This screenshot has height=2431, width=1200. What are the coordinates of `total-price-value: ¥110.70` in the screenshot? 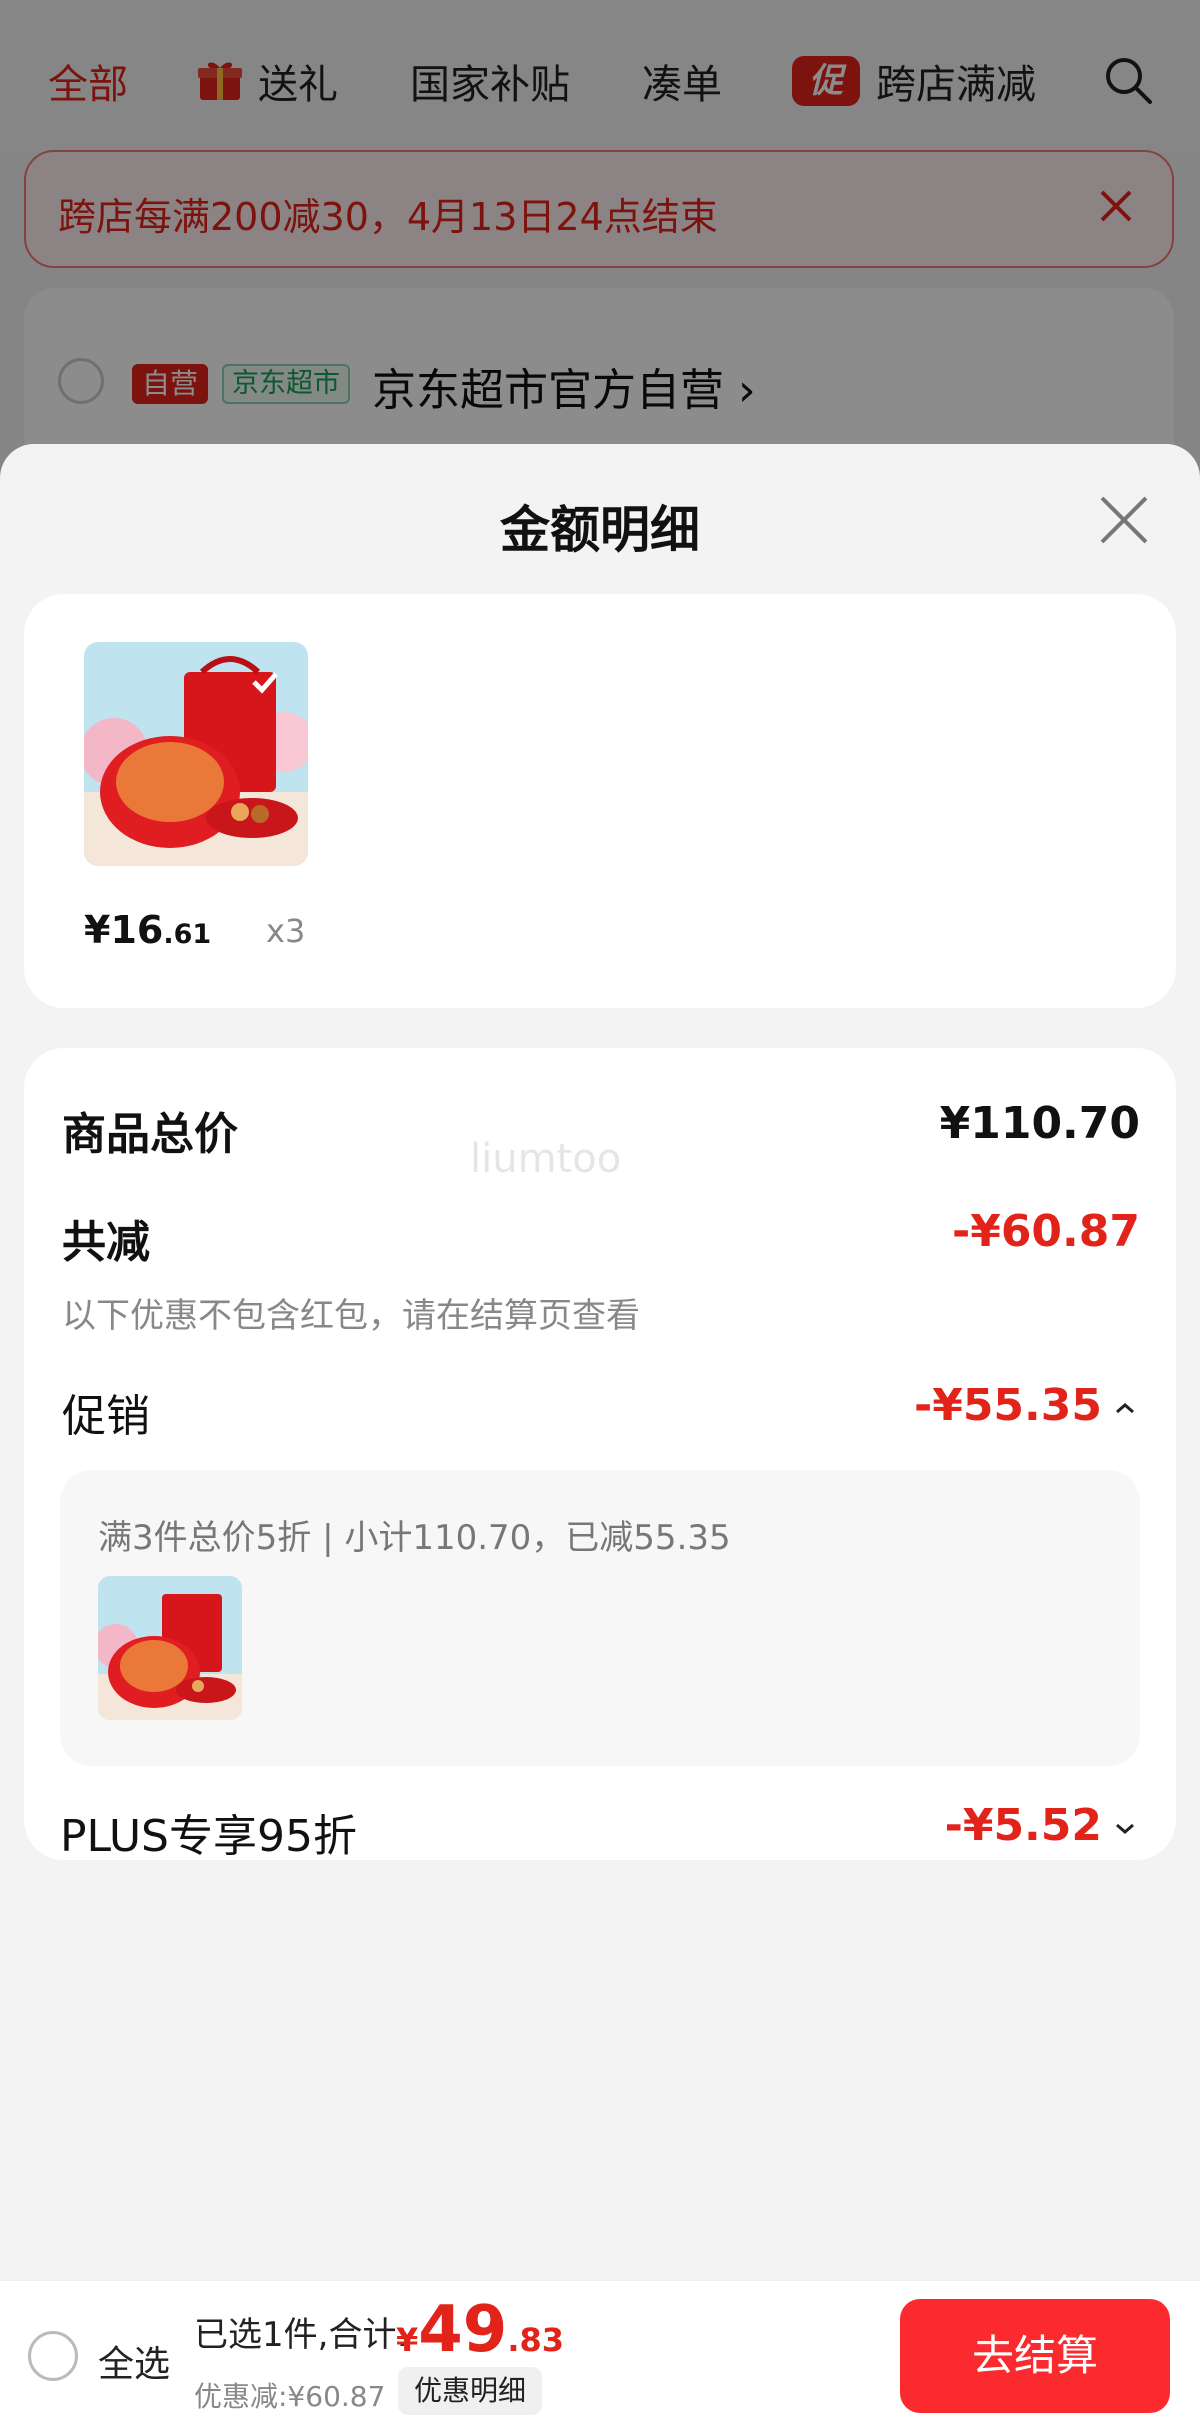 It's located at (1039, 1123).